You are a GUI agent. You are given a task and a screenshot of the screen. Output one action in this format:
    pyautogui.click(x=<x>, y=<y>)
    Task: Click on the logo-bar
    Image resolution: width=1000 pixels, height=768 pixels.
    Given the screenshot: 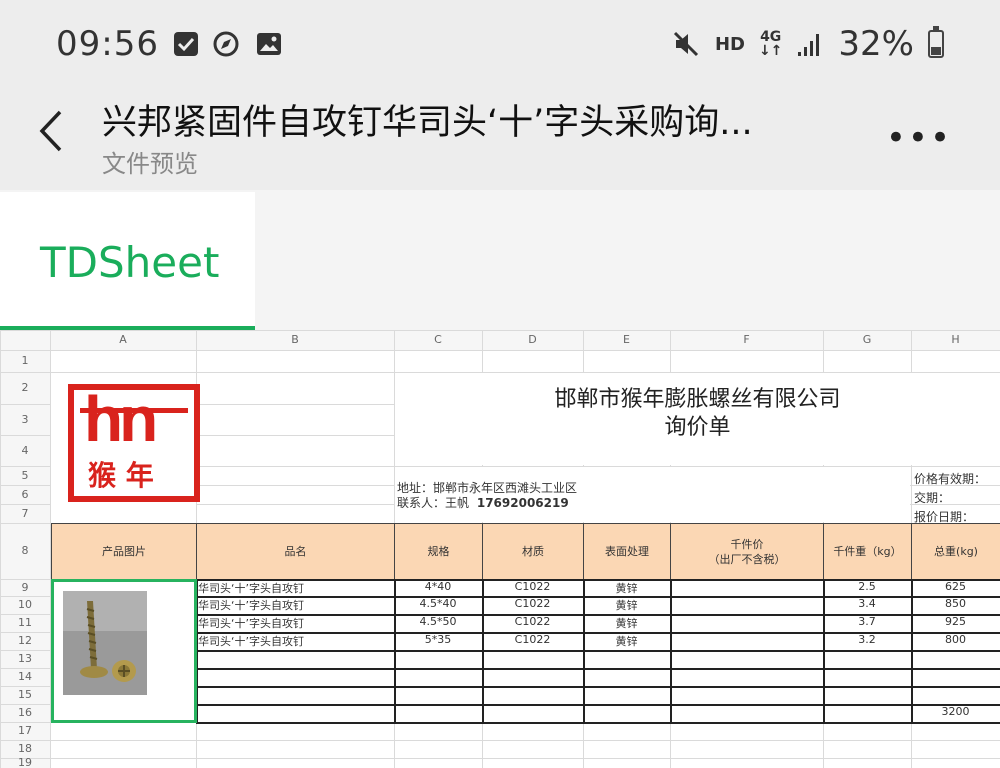 What is the action you would take?
    pyautogui.click(x=134, y=410)
    